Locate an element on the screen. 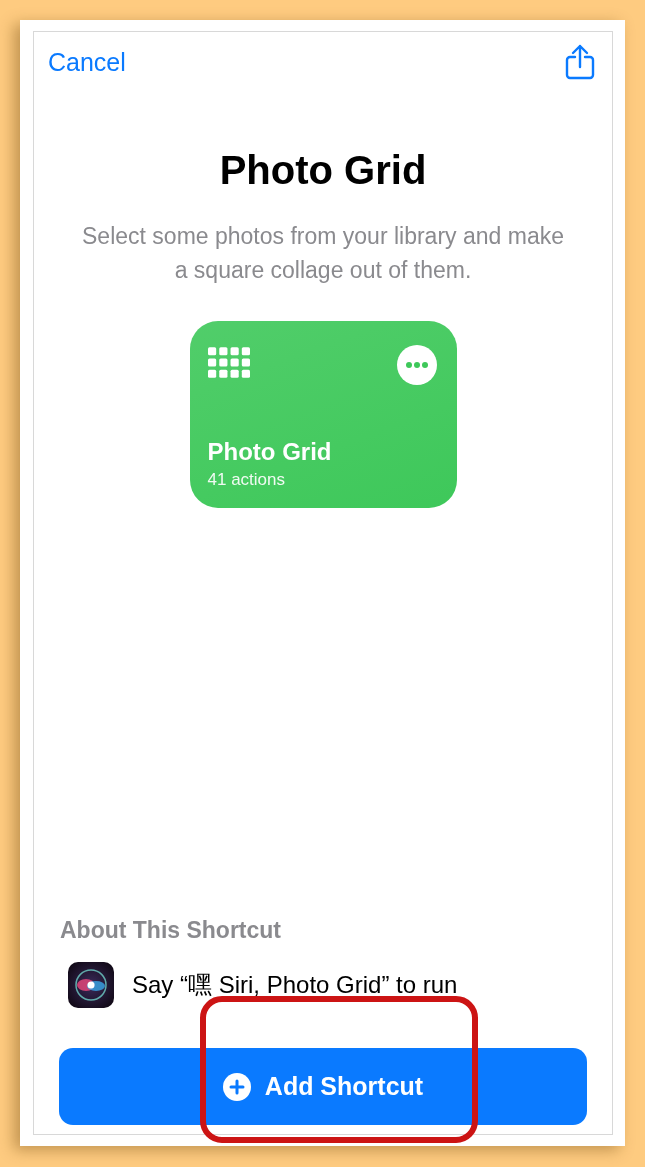  siri-phrase: Say “嘿 Siri, Photo Grid” to run is located at coordinates (295, 985).